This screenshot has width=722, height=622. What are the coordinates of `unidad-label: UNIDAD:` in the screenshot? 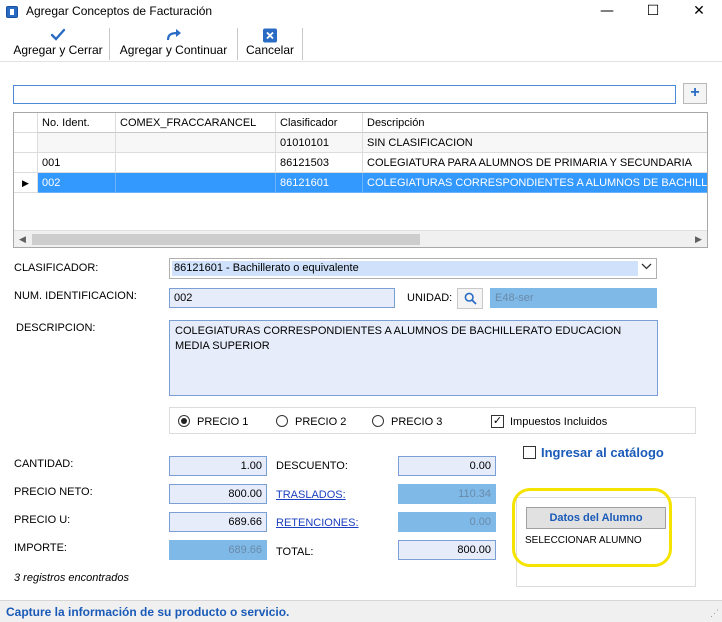 It's located at (430, 298).